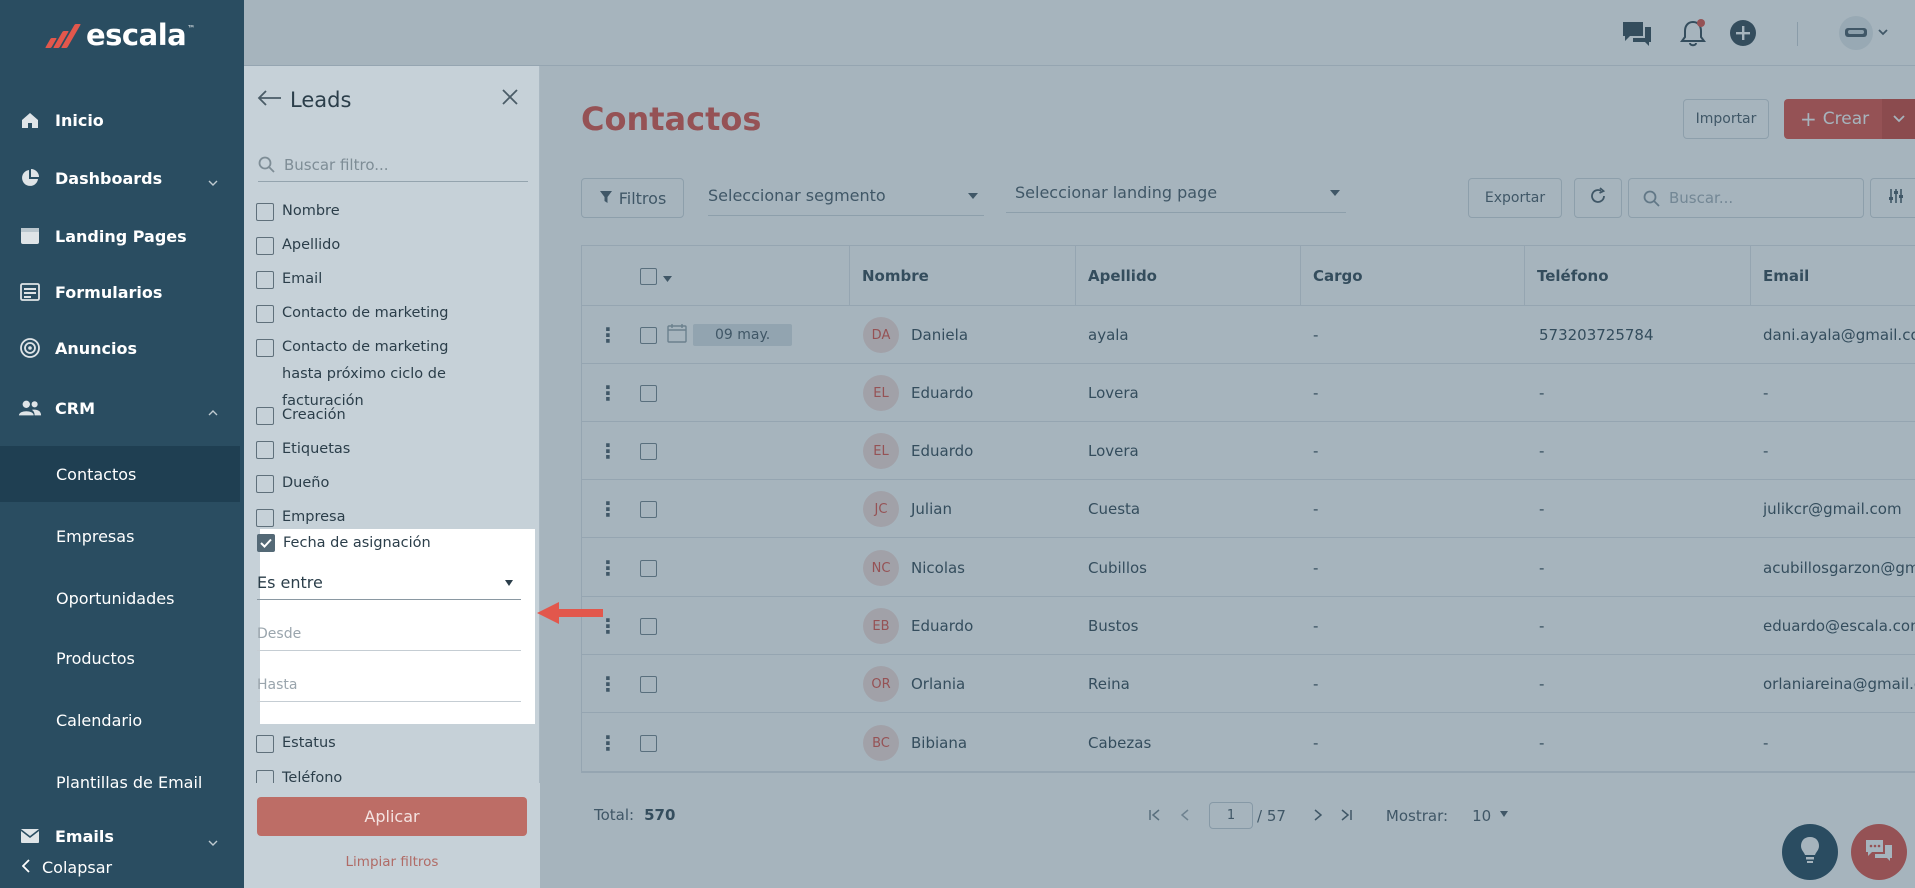 Image resolution: width=1915 pixels, height=888 pixels. I want to click on sidebar-item-landing-pages: Landing Pages, so click(122, 236).